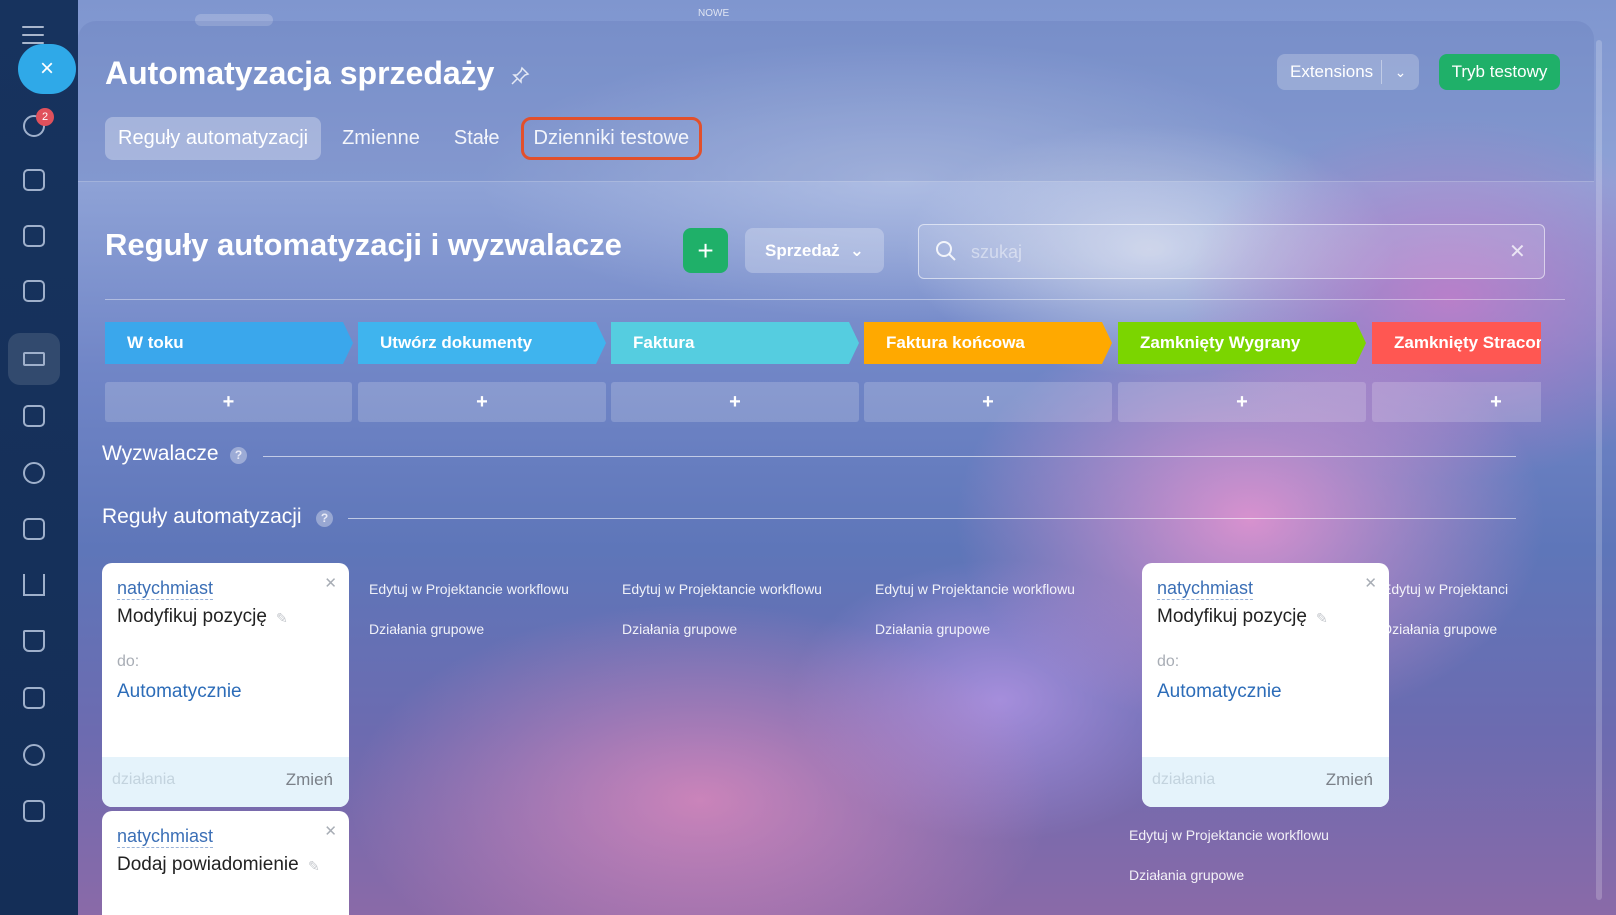  I want to click on rule-card: natychmiast ✕ Dodaj powiadomienie ✎, so click(225, 863).